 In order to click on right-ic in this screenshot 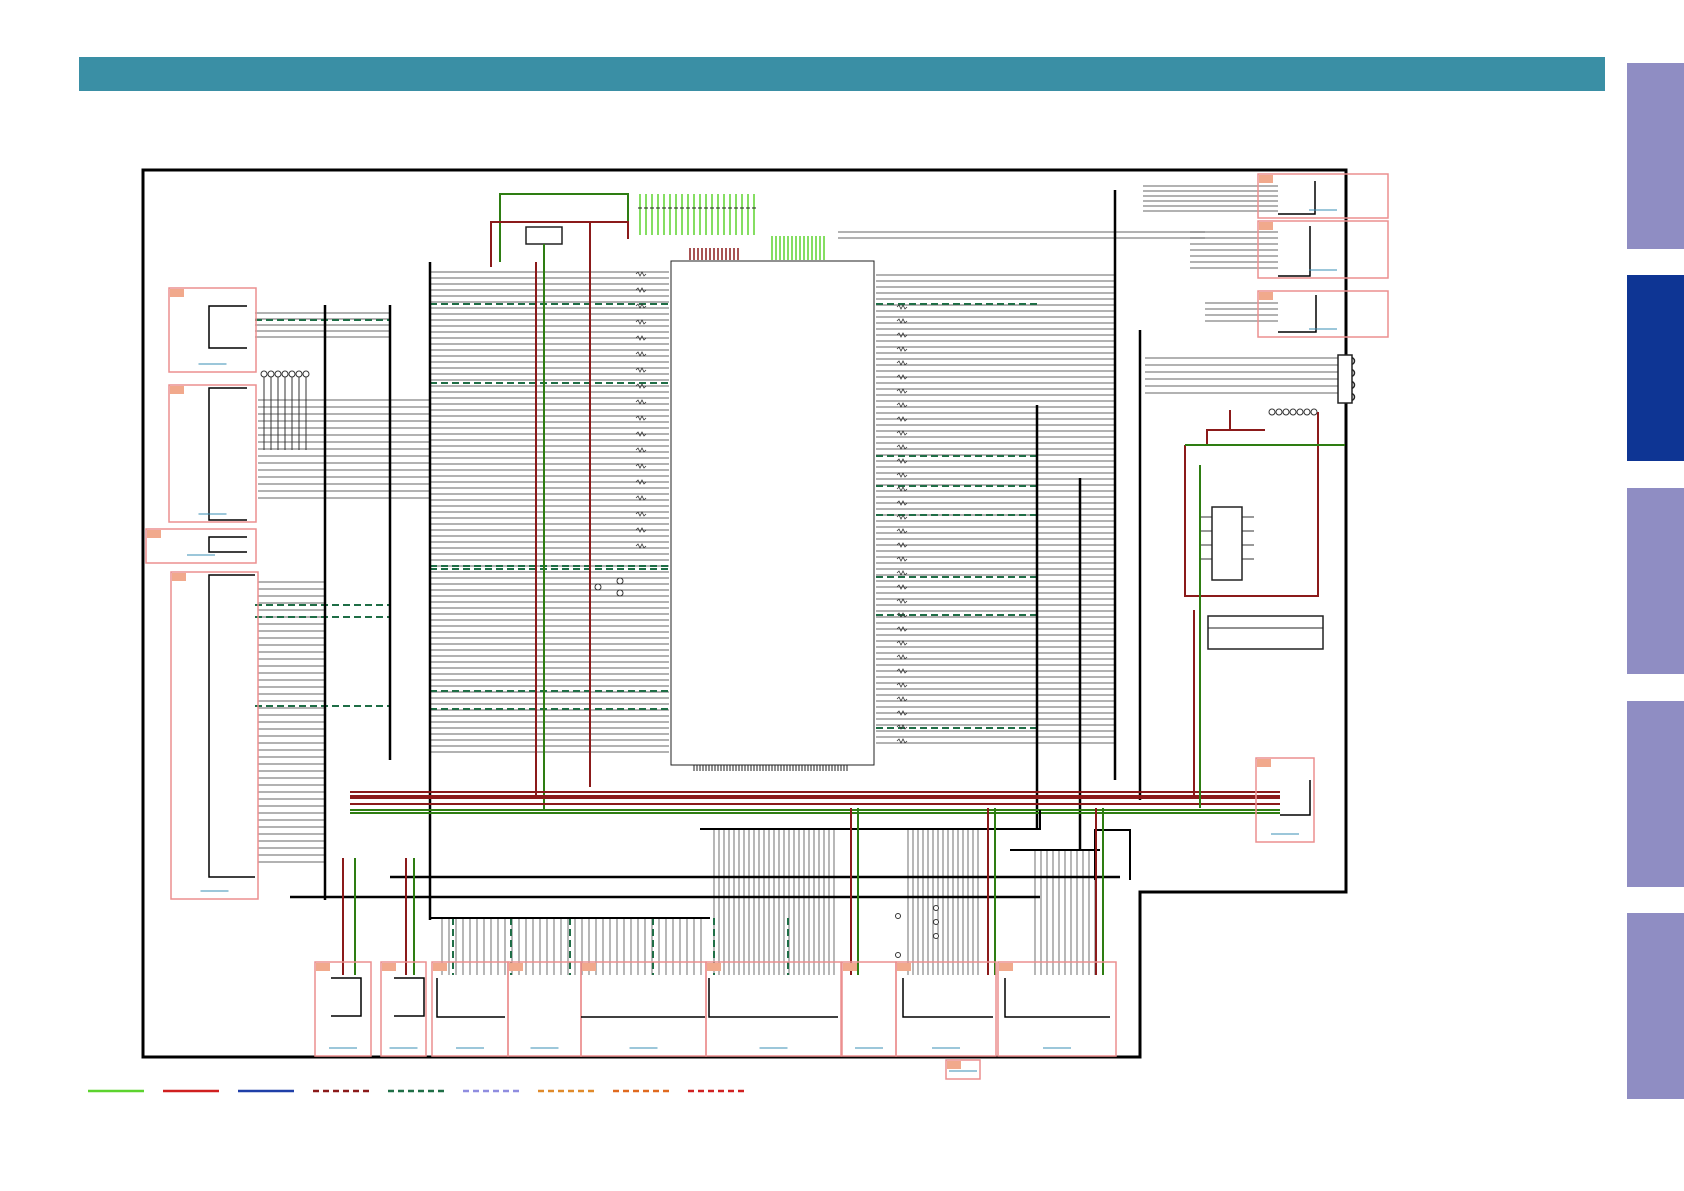, I will do `click(1227, 543)`.